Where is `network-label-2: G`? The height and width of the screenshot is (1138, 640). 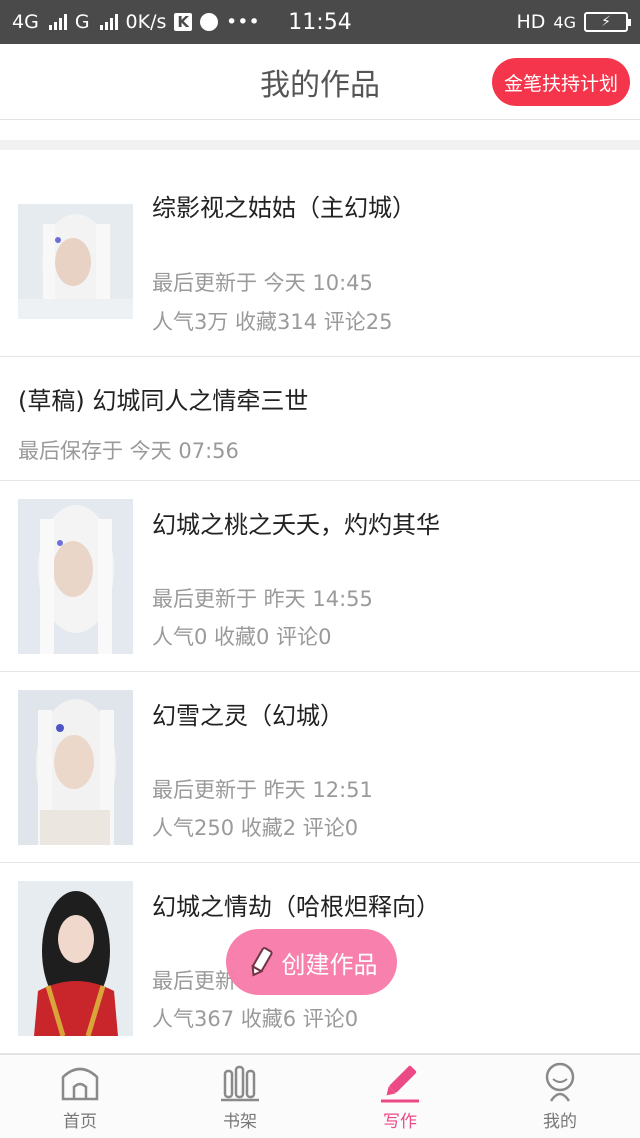
network-label-2: G is located at coordinates (82, 22).